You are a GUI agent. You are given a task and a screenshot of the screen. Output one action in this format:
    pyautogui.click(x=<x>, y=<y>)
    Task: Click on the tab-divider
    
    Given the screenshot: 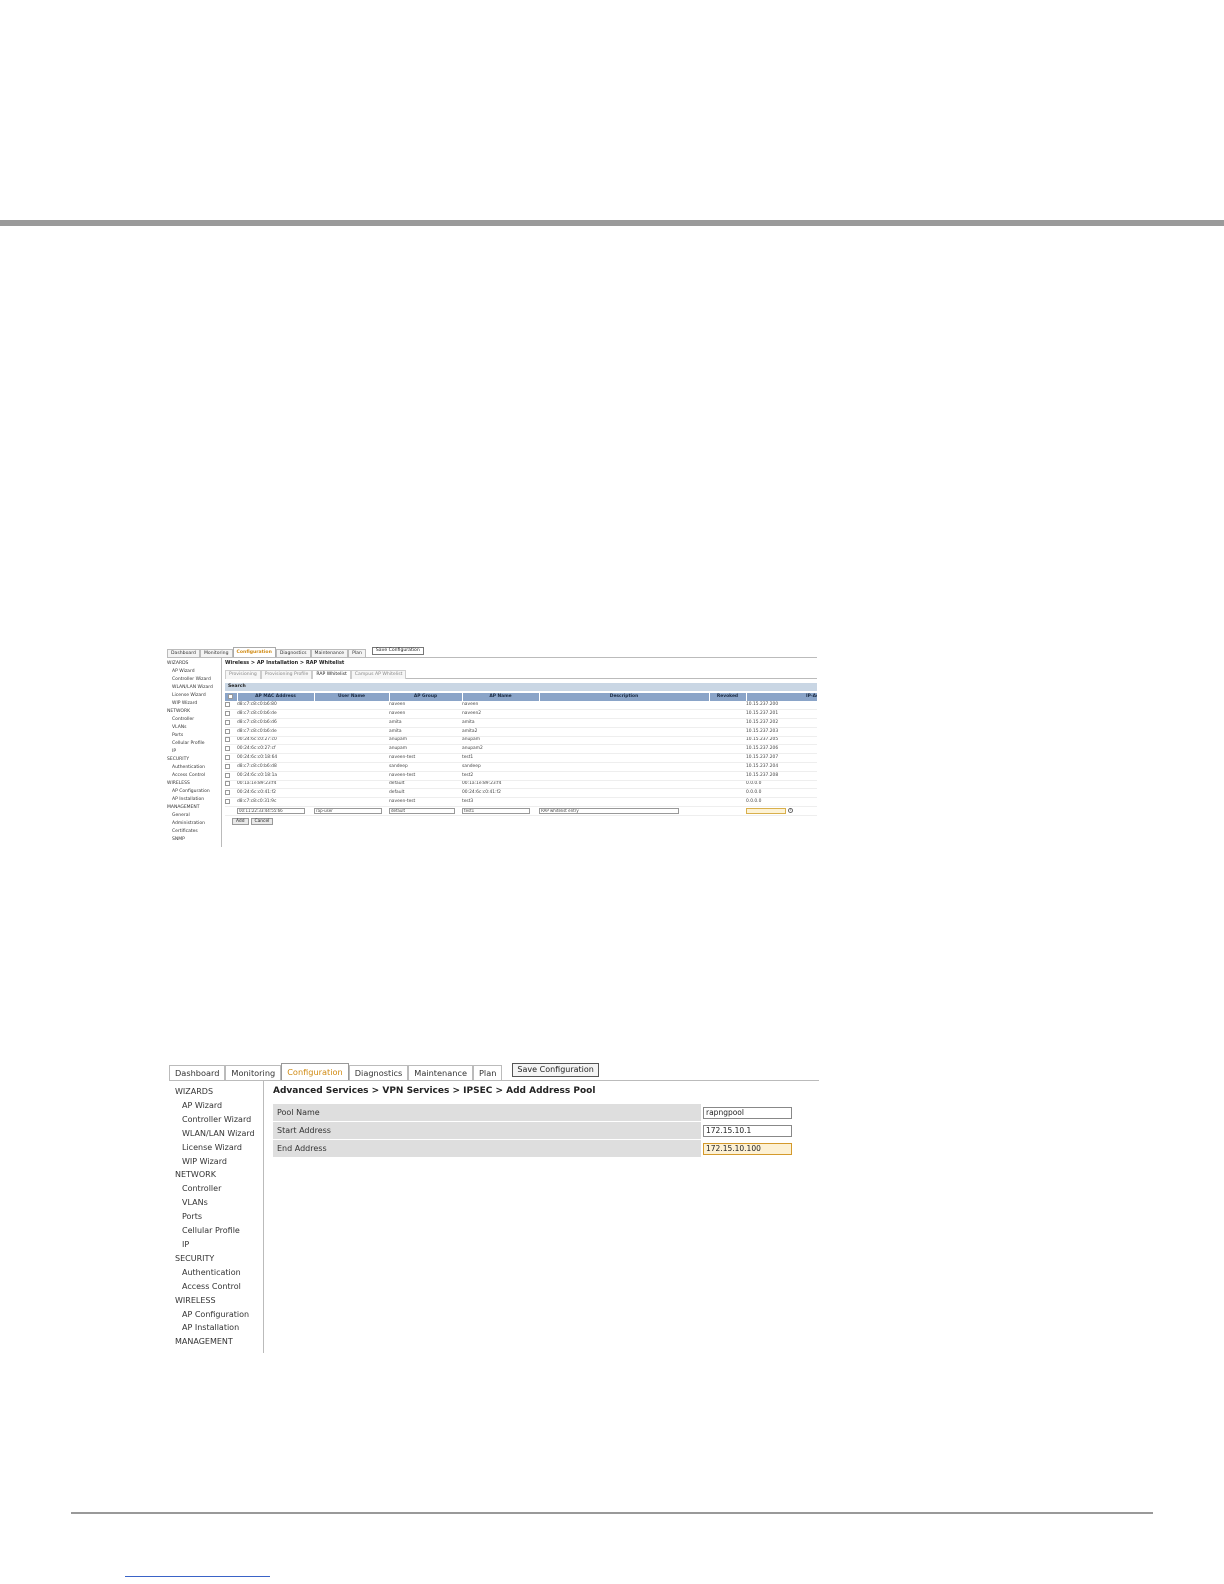 What is the action you would take?
    pyautogui.click(x=492, y=657)
    